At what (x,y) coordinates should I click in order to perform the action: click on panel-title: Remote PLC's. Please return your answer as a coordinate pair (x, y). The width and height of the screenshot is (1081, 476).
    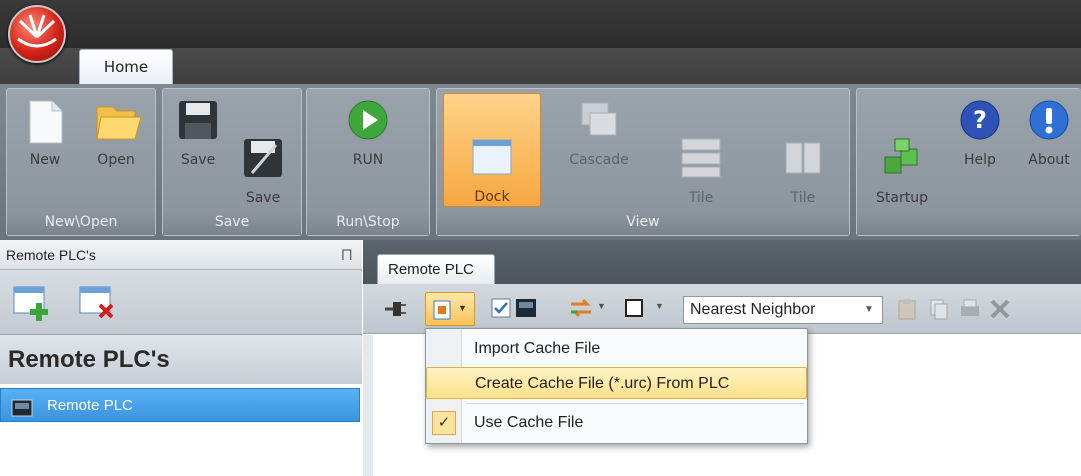
    Looking at the image, I should click on (181, 360).